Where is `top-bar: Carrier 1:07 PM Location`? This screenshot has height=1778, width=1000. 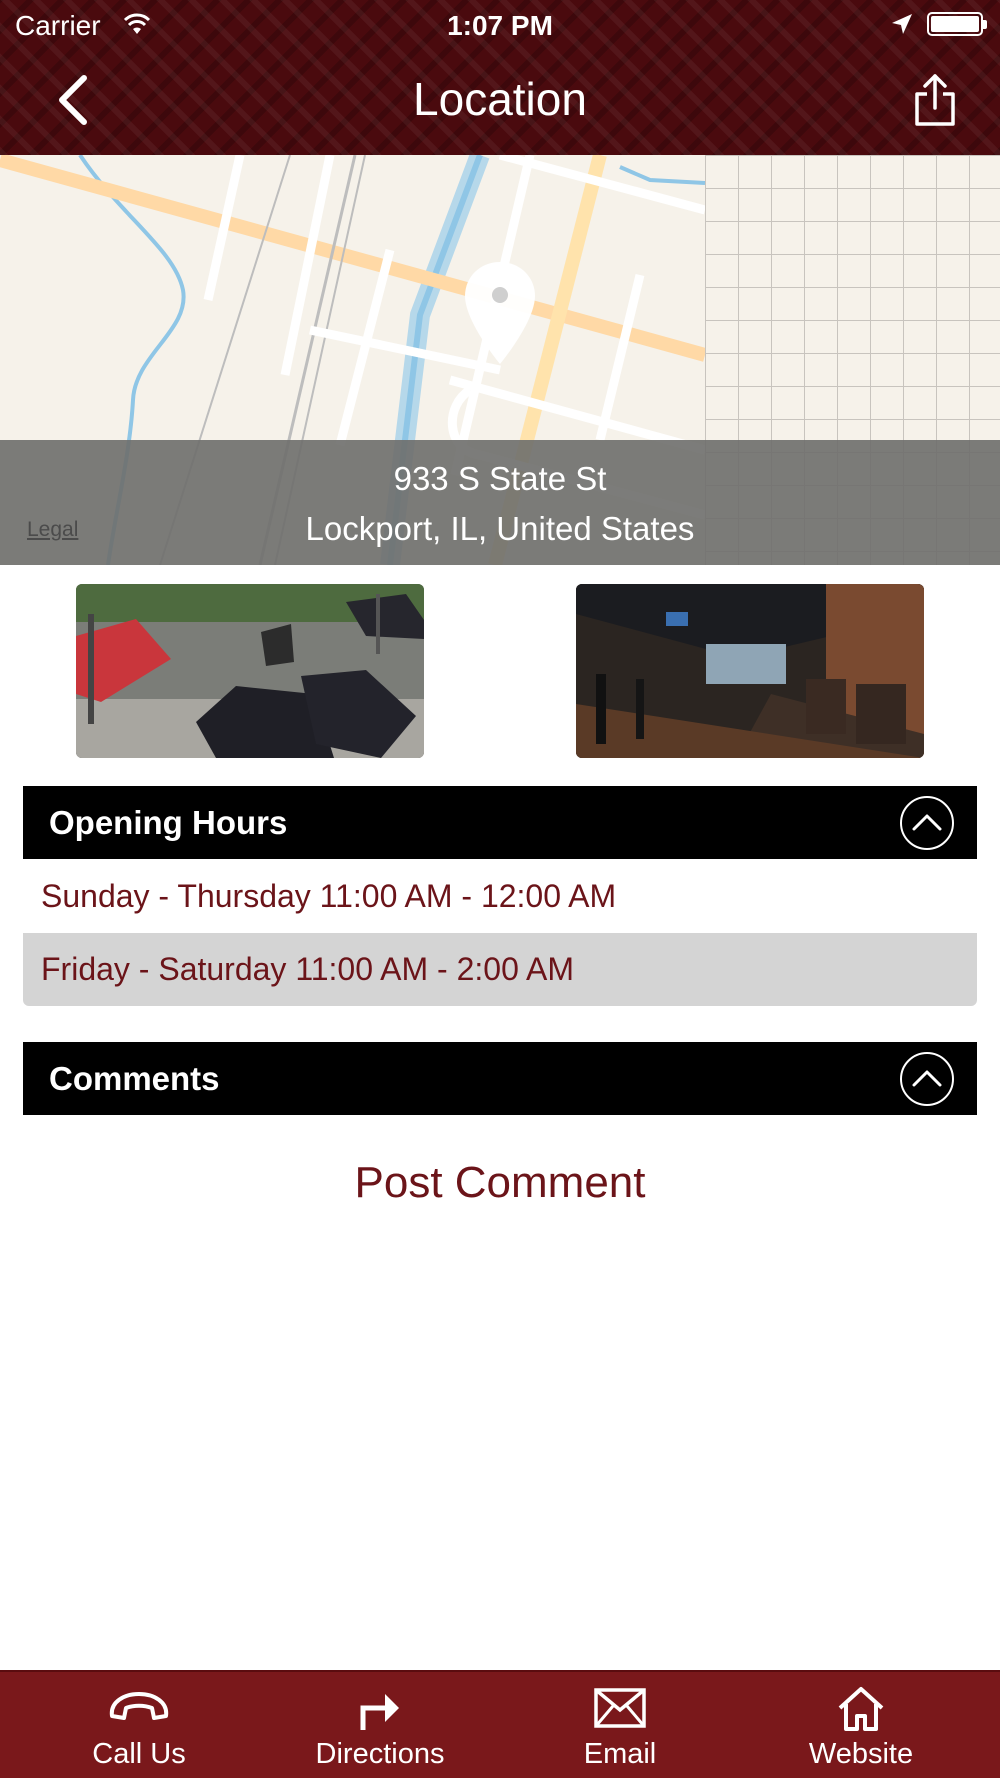 top-bar: Carrier 1:07 PM Location is located at coordinates (500, 77).